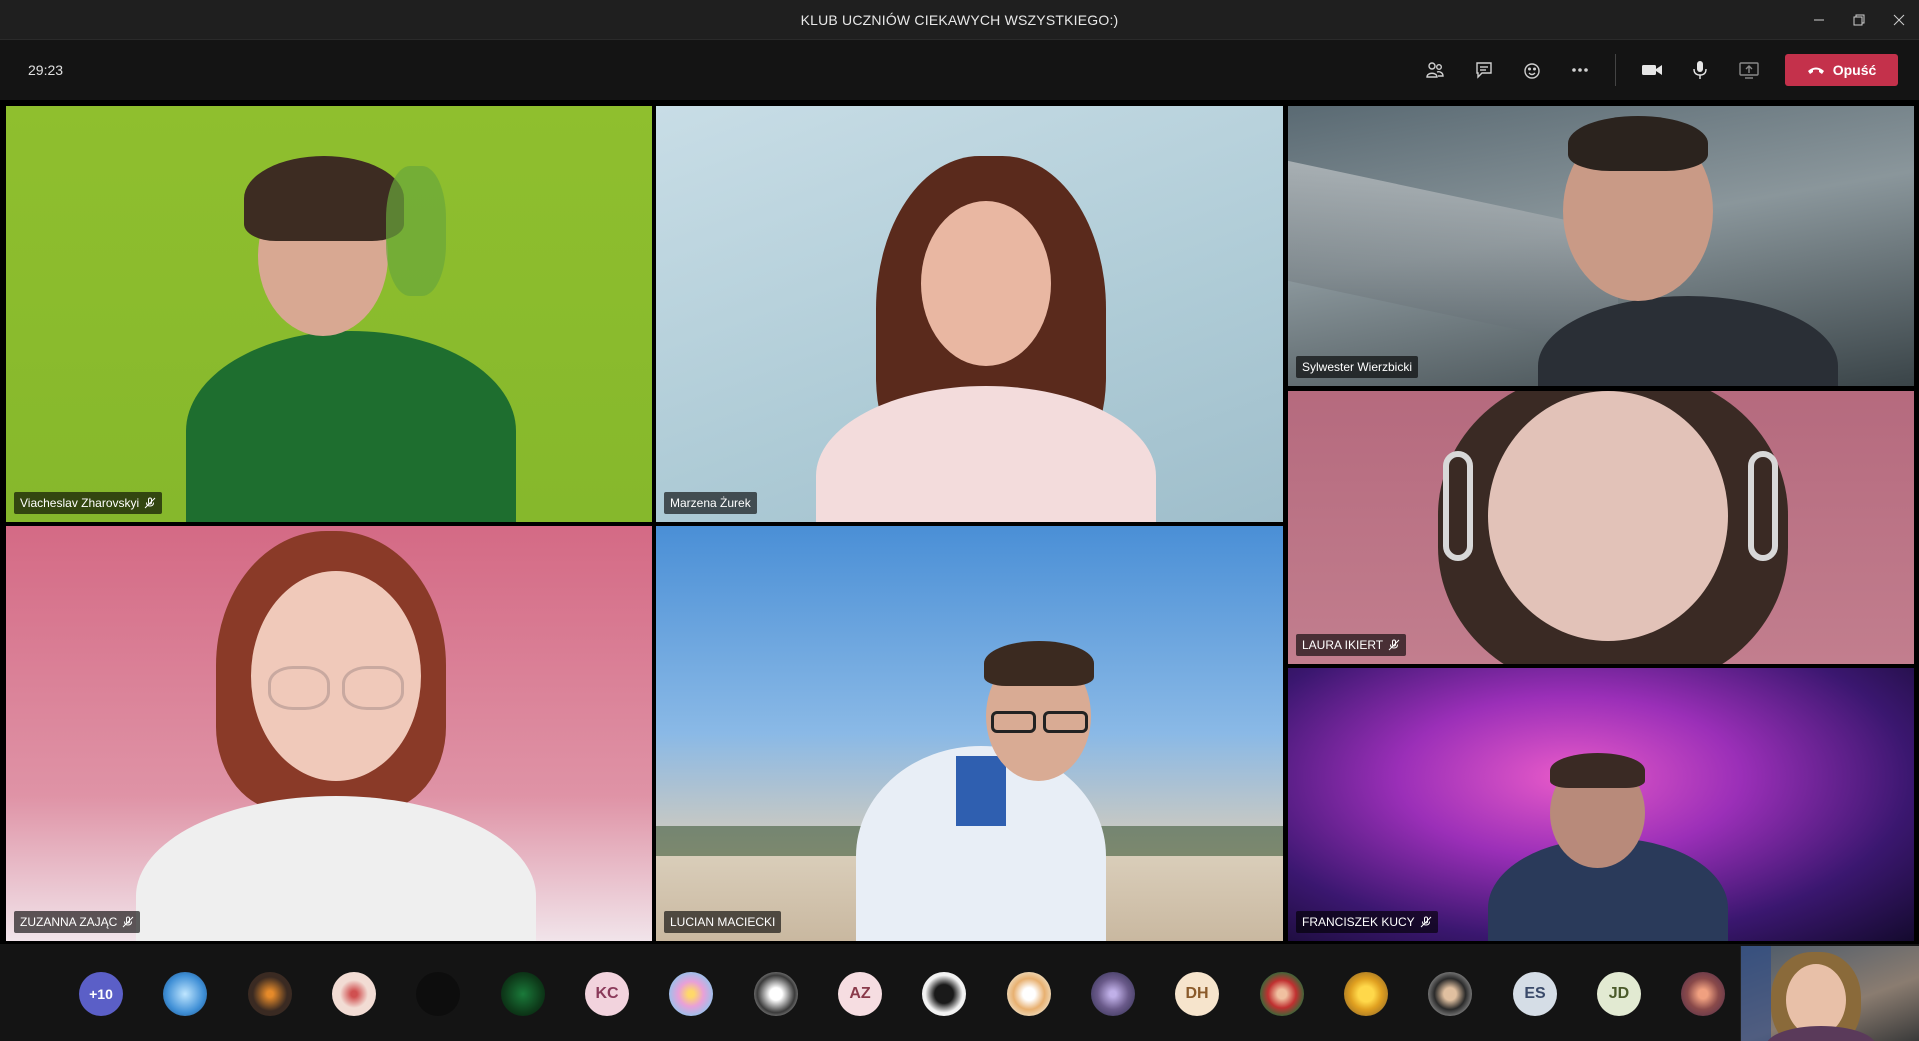 The height and width of the screenshot is (1041, 1919). I want to click on participant-name-tag: FRANCISZEK KUCY, so click(1367, 922).